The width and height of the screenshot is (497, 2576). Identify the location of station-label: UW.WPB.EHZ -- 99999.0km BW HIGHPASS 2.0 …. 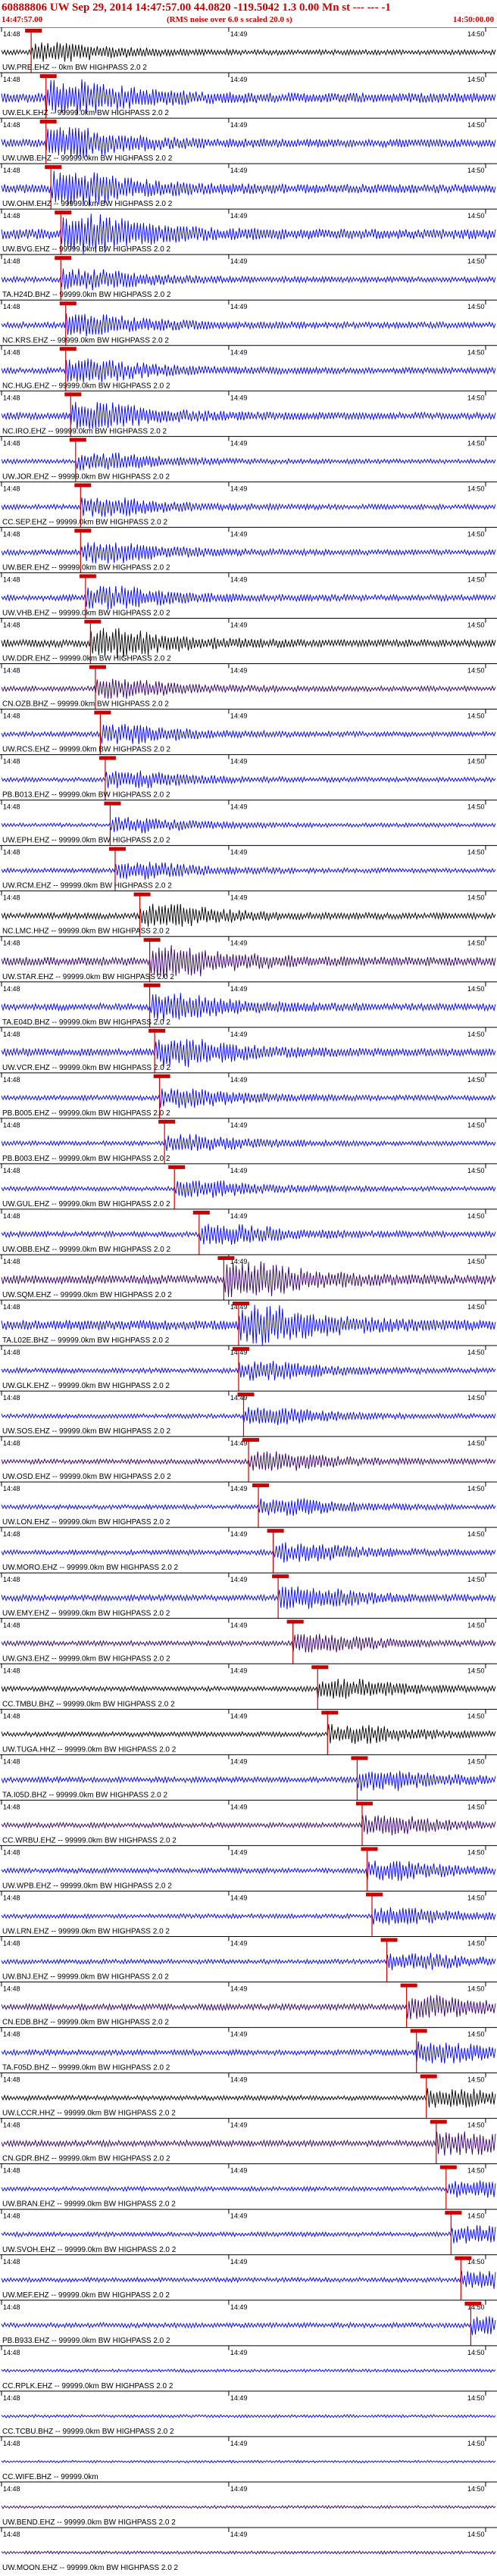
(87, 1886).